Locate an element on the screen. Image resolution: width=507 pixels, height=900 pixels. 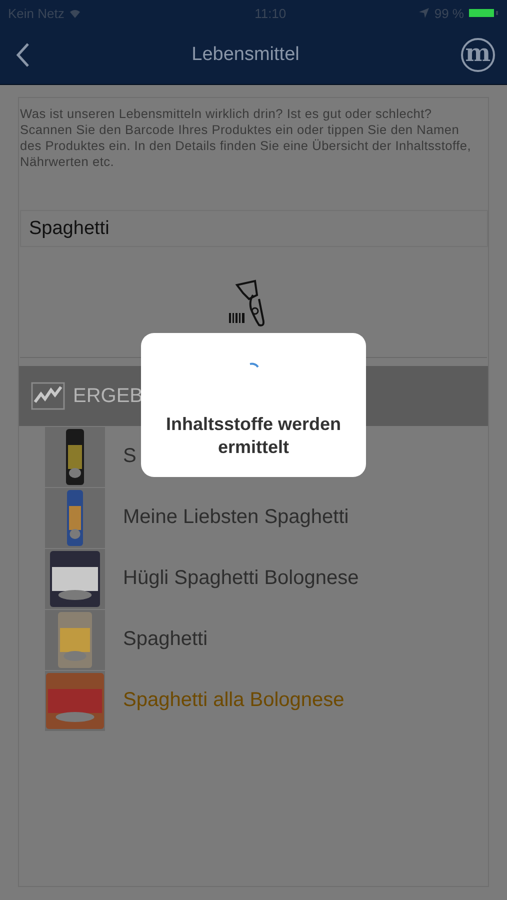
loading-message: Inhaltsstoffe werden ermittelt is located at coordinates (253, 436).